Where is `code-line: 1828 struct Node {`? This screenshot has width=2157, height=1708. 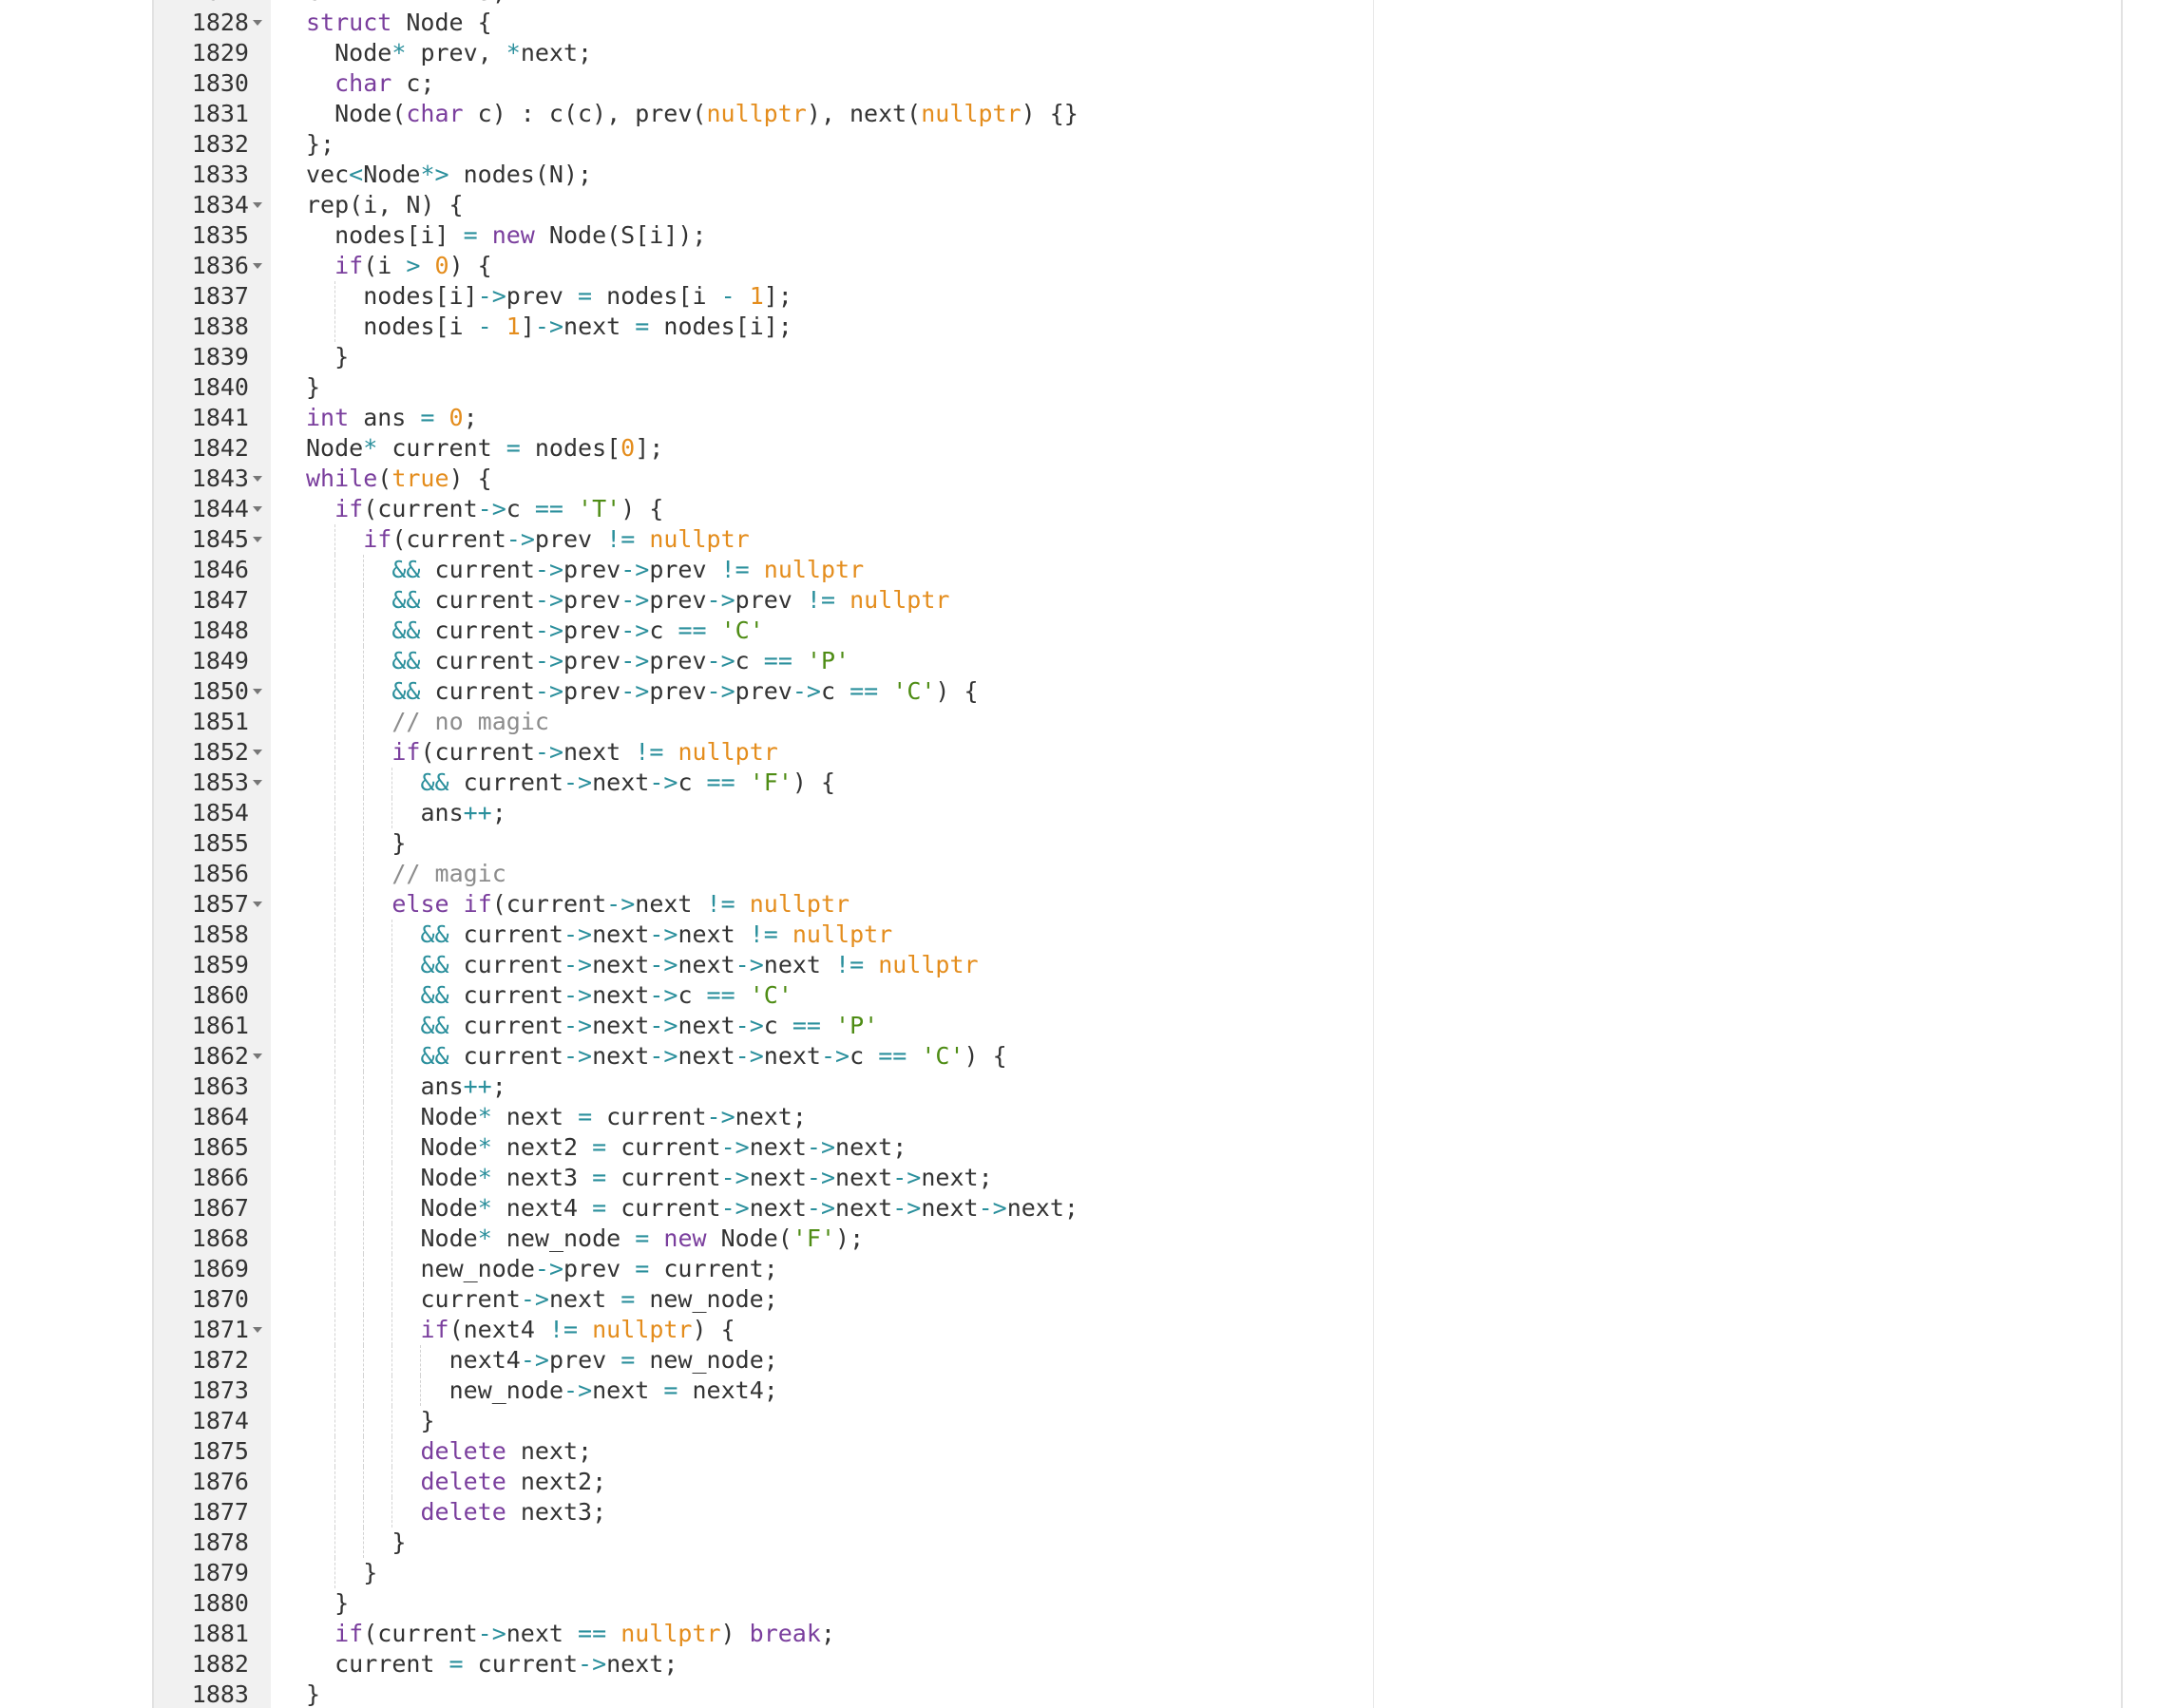 code-line: 1828 struct Node { is located at coordinates (1137, 23).